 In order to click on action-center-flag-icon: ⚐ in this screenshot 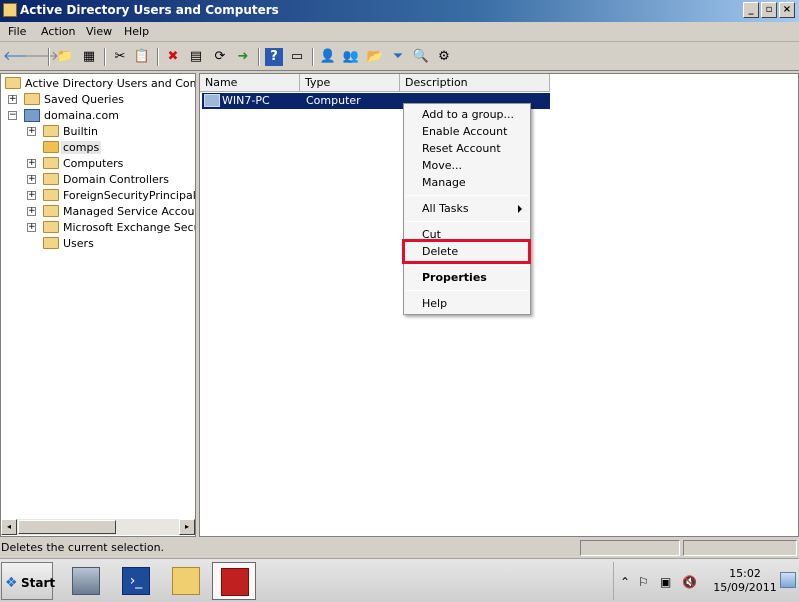, I will do `click(643, 582)`.